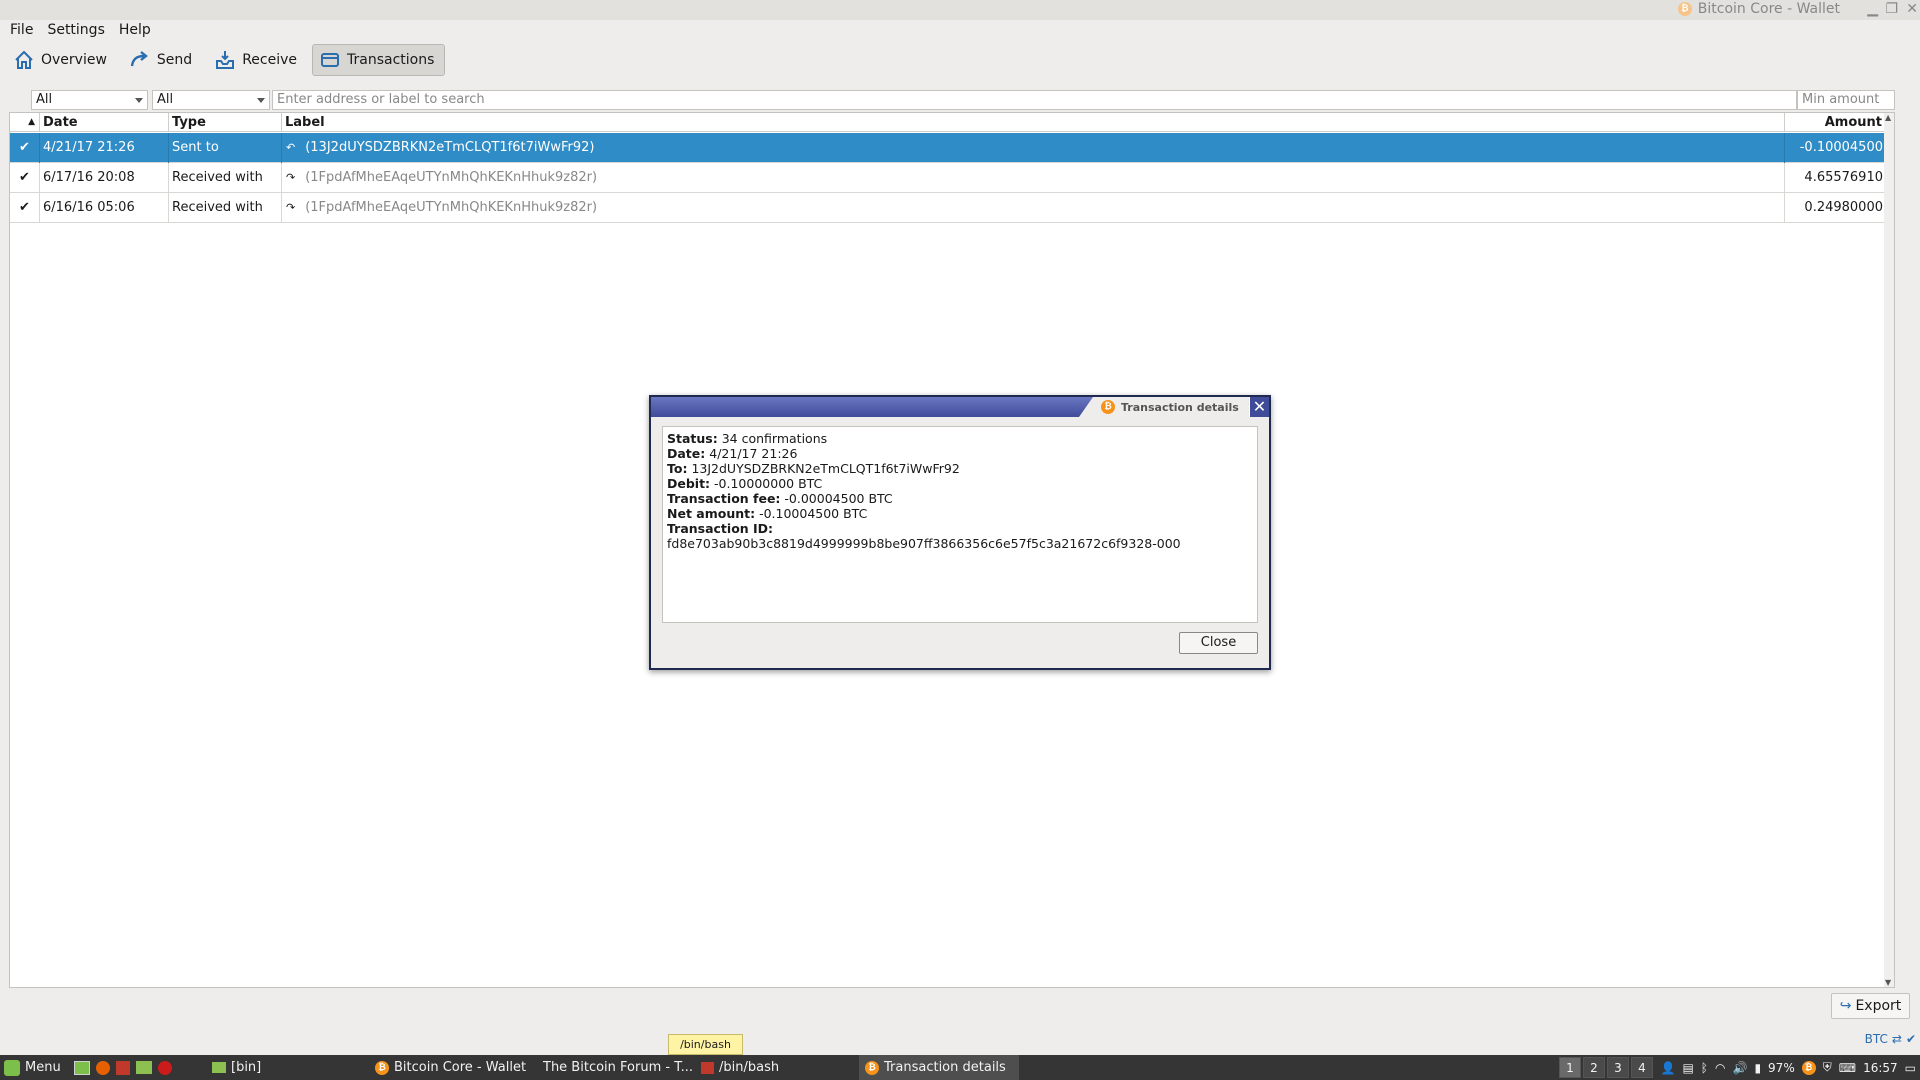 Image resolution: width=1920 pixels, height=1080 pixels. Describe the element at coordinates (1720, 1068) in the screenshot. I see `wifi-icon: ◠` at that location.